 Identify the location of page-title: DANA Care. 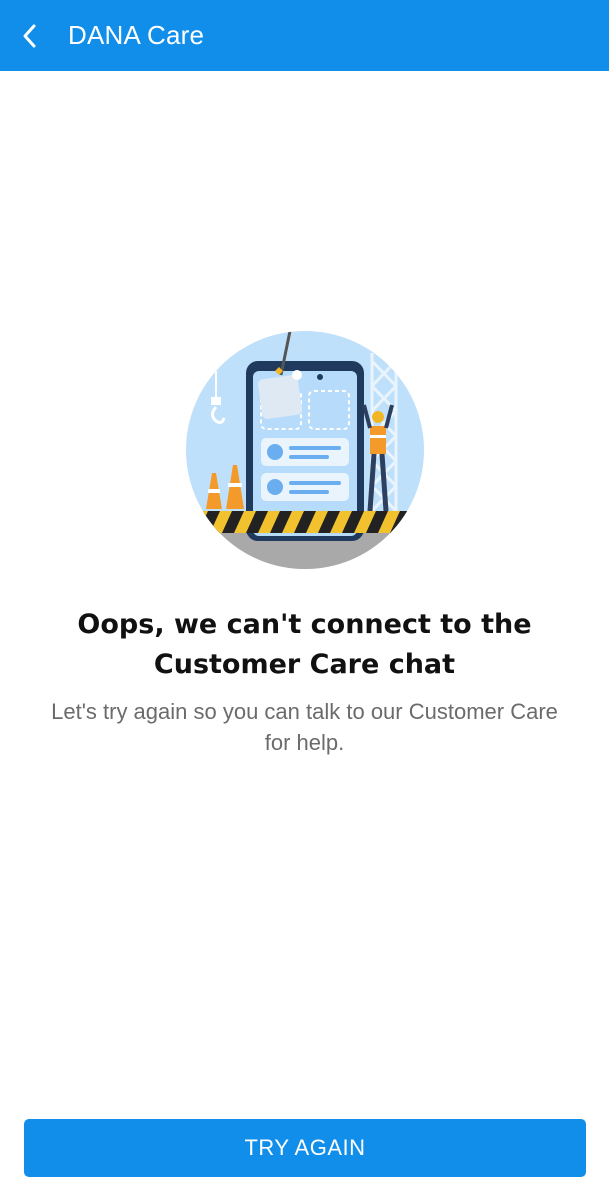
(136, 35).